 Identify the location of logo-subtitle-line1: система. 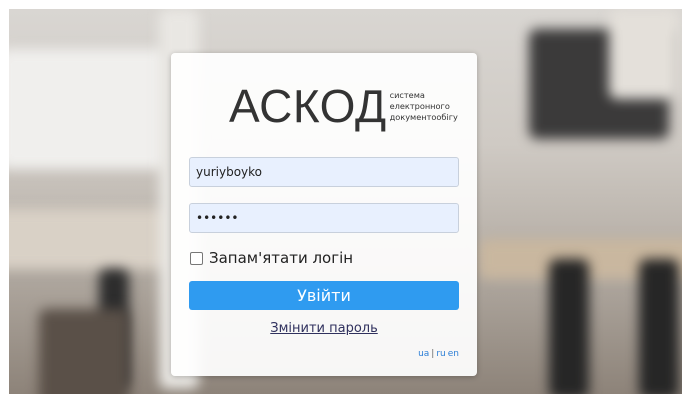
(407, 94).